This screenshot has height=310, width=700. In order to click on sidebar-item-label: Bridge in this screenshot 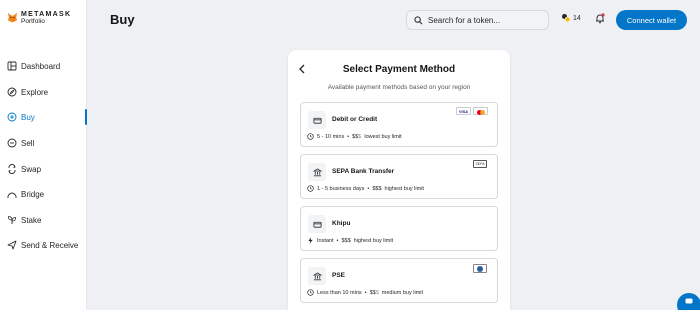, I will do `click(33, 194)`.